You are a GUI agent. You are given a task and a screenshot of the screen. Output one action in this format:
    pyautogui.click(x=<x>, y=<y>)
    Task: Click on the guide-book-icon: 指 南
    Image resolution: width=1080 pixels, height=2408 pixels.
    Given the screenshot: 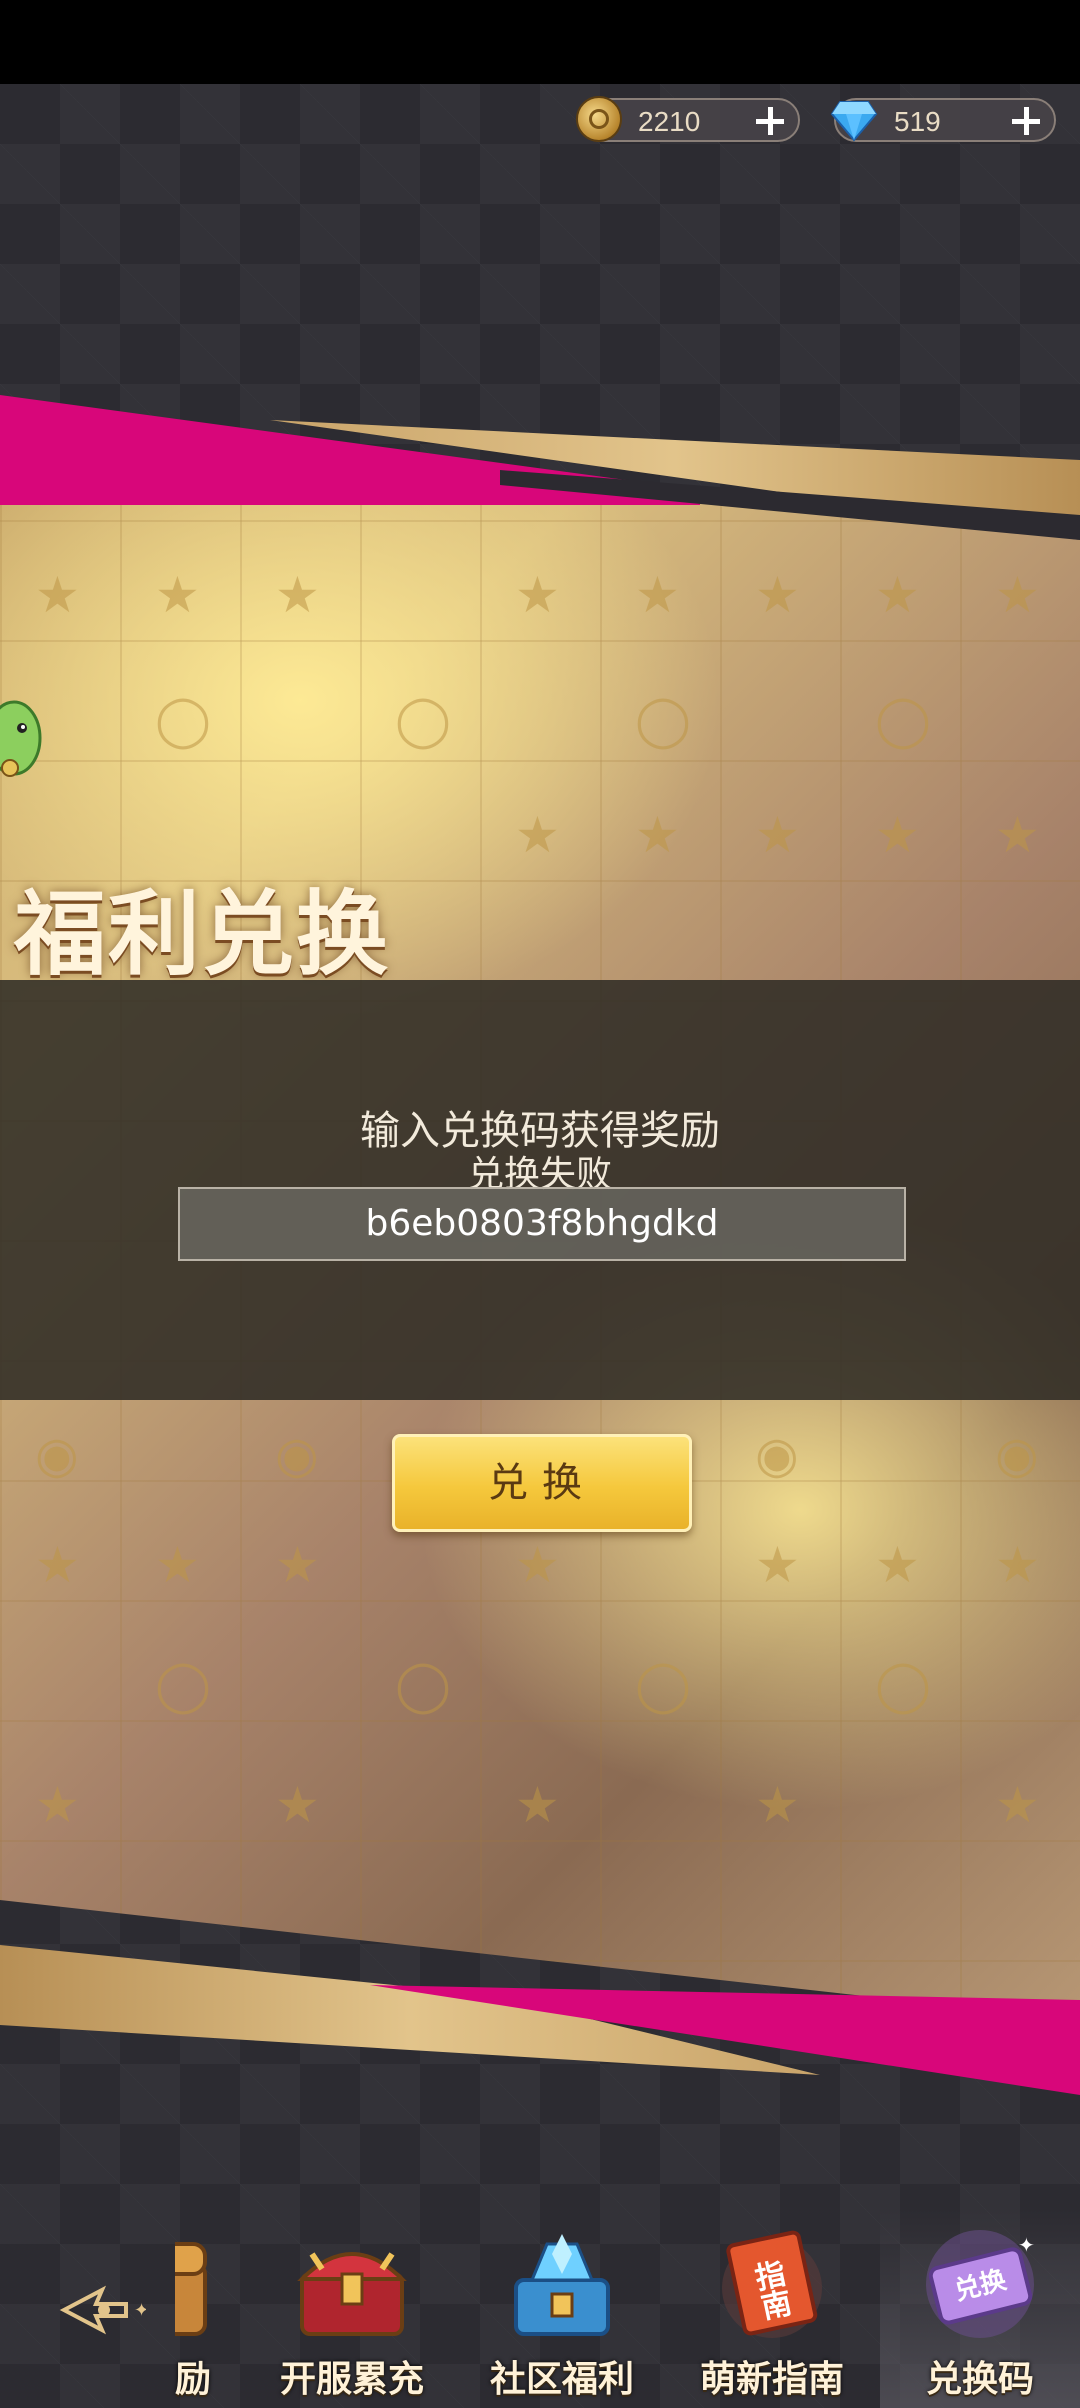 What is the action you would take?
    pyautogui.click(x=772, y=2284)
    